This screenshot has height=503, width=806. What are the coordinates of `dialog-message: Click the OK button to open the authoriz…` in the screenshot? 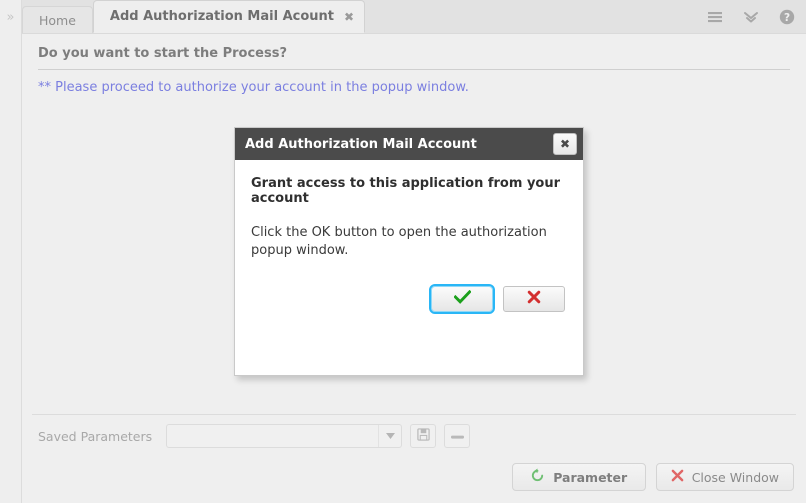 It's located at (399, 241).